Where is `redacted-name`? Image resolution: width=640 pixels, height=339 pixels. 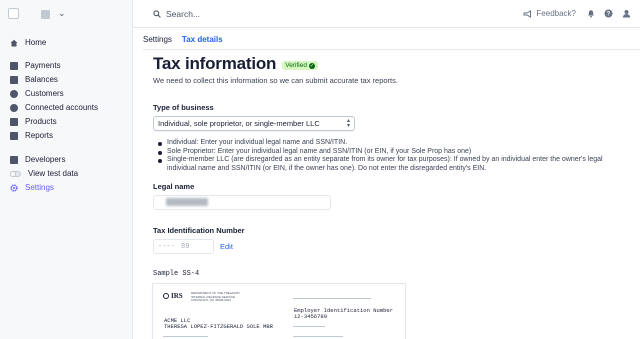
redacted-name is located at coordinates (187, 202).